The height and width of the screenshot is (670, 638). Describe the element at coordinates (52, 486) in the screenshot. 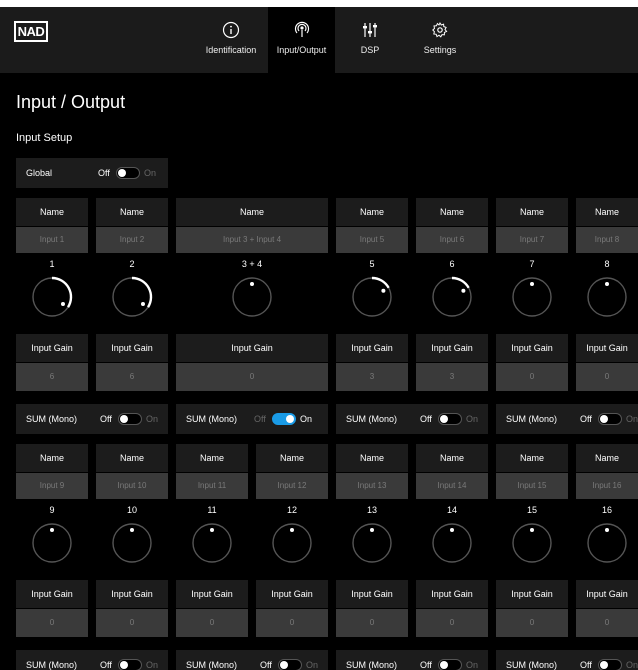

I see `name-input: Input 9` at that location.